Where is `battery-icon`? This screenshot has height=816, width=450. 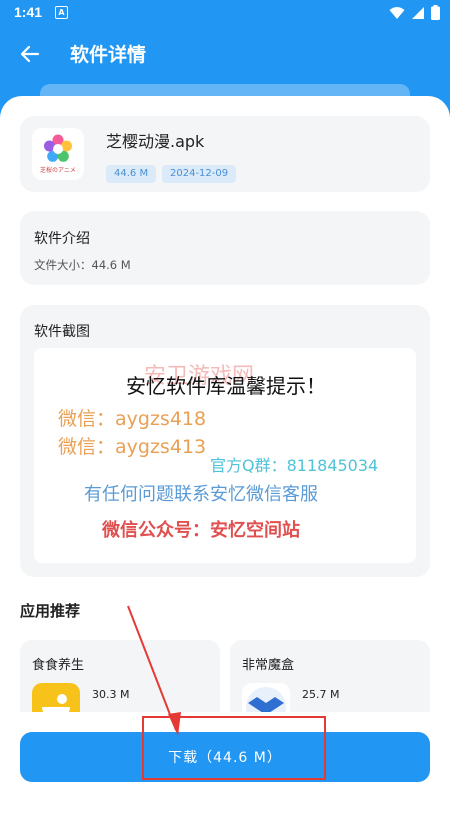
battery-icon is located at coordinates (435, 12).